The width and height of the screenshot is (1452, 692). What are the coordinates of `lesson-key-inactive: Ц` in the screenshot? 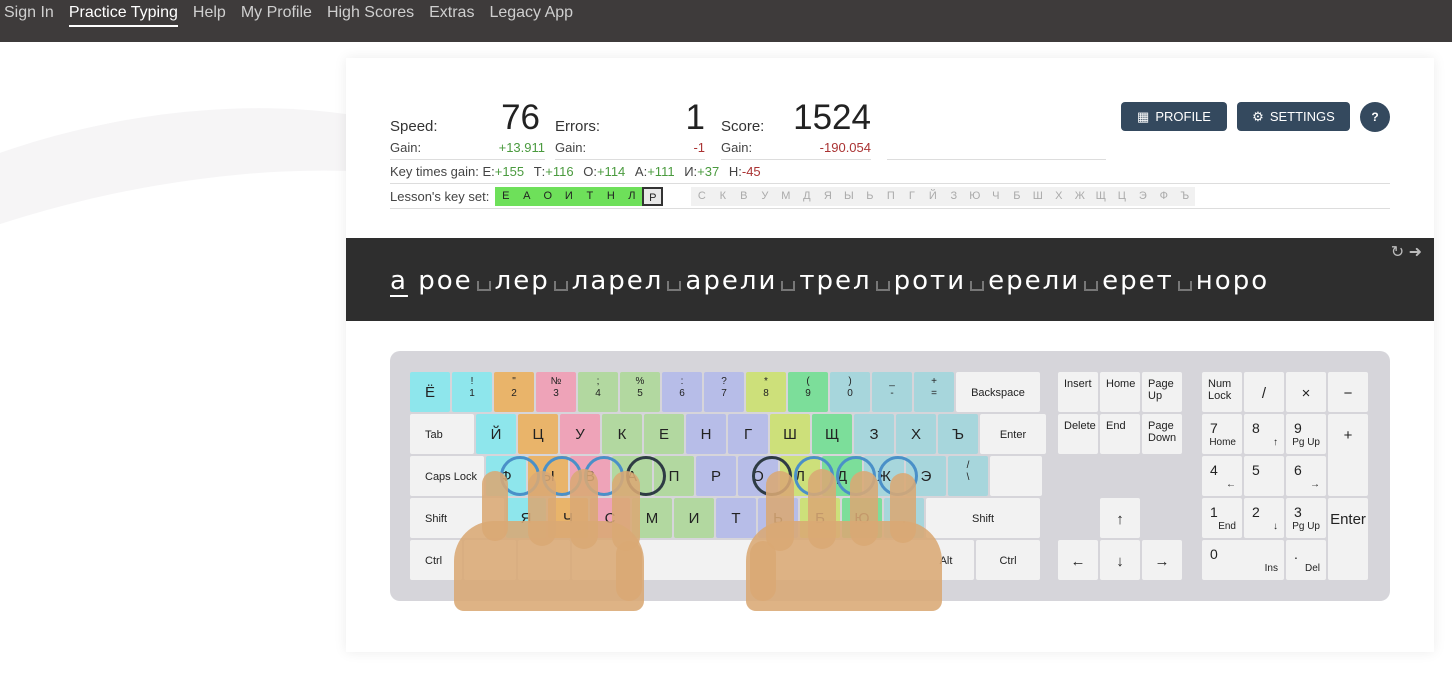 It's located at (1122, 196).